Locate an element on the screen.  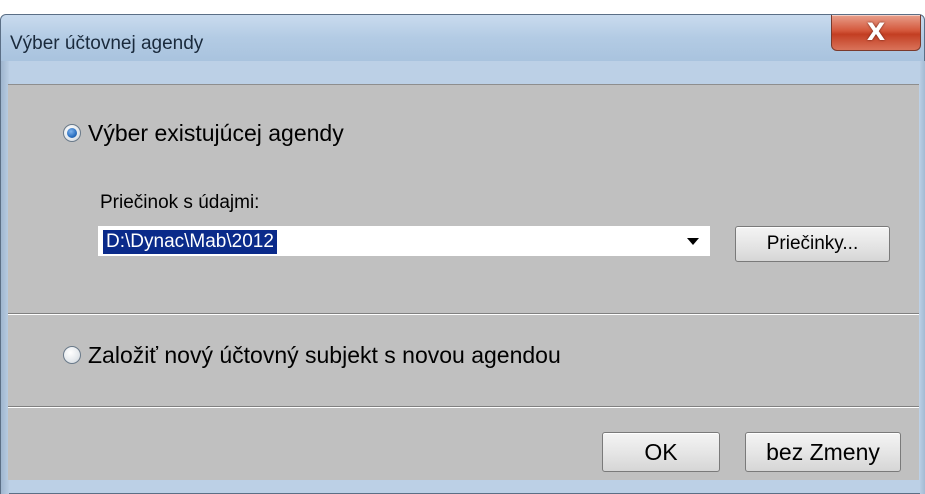
chevron-down-icon is located at coordinates (693, 241).